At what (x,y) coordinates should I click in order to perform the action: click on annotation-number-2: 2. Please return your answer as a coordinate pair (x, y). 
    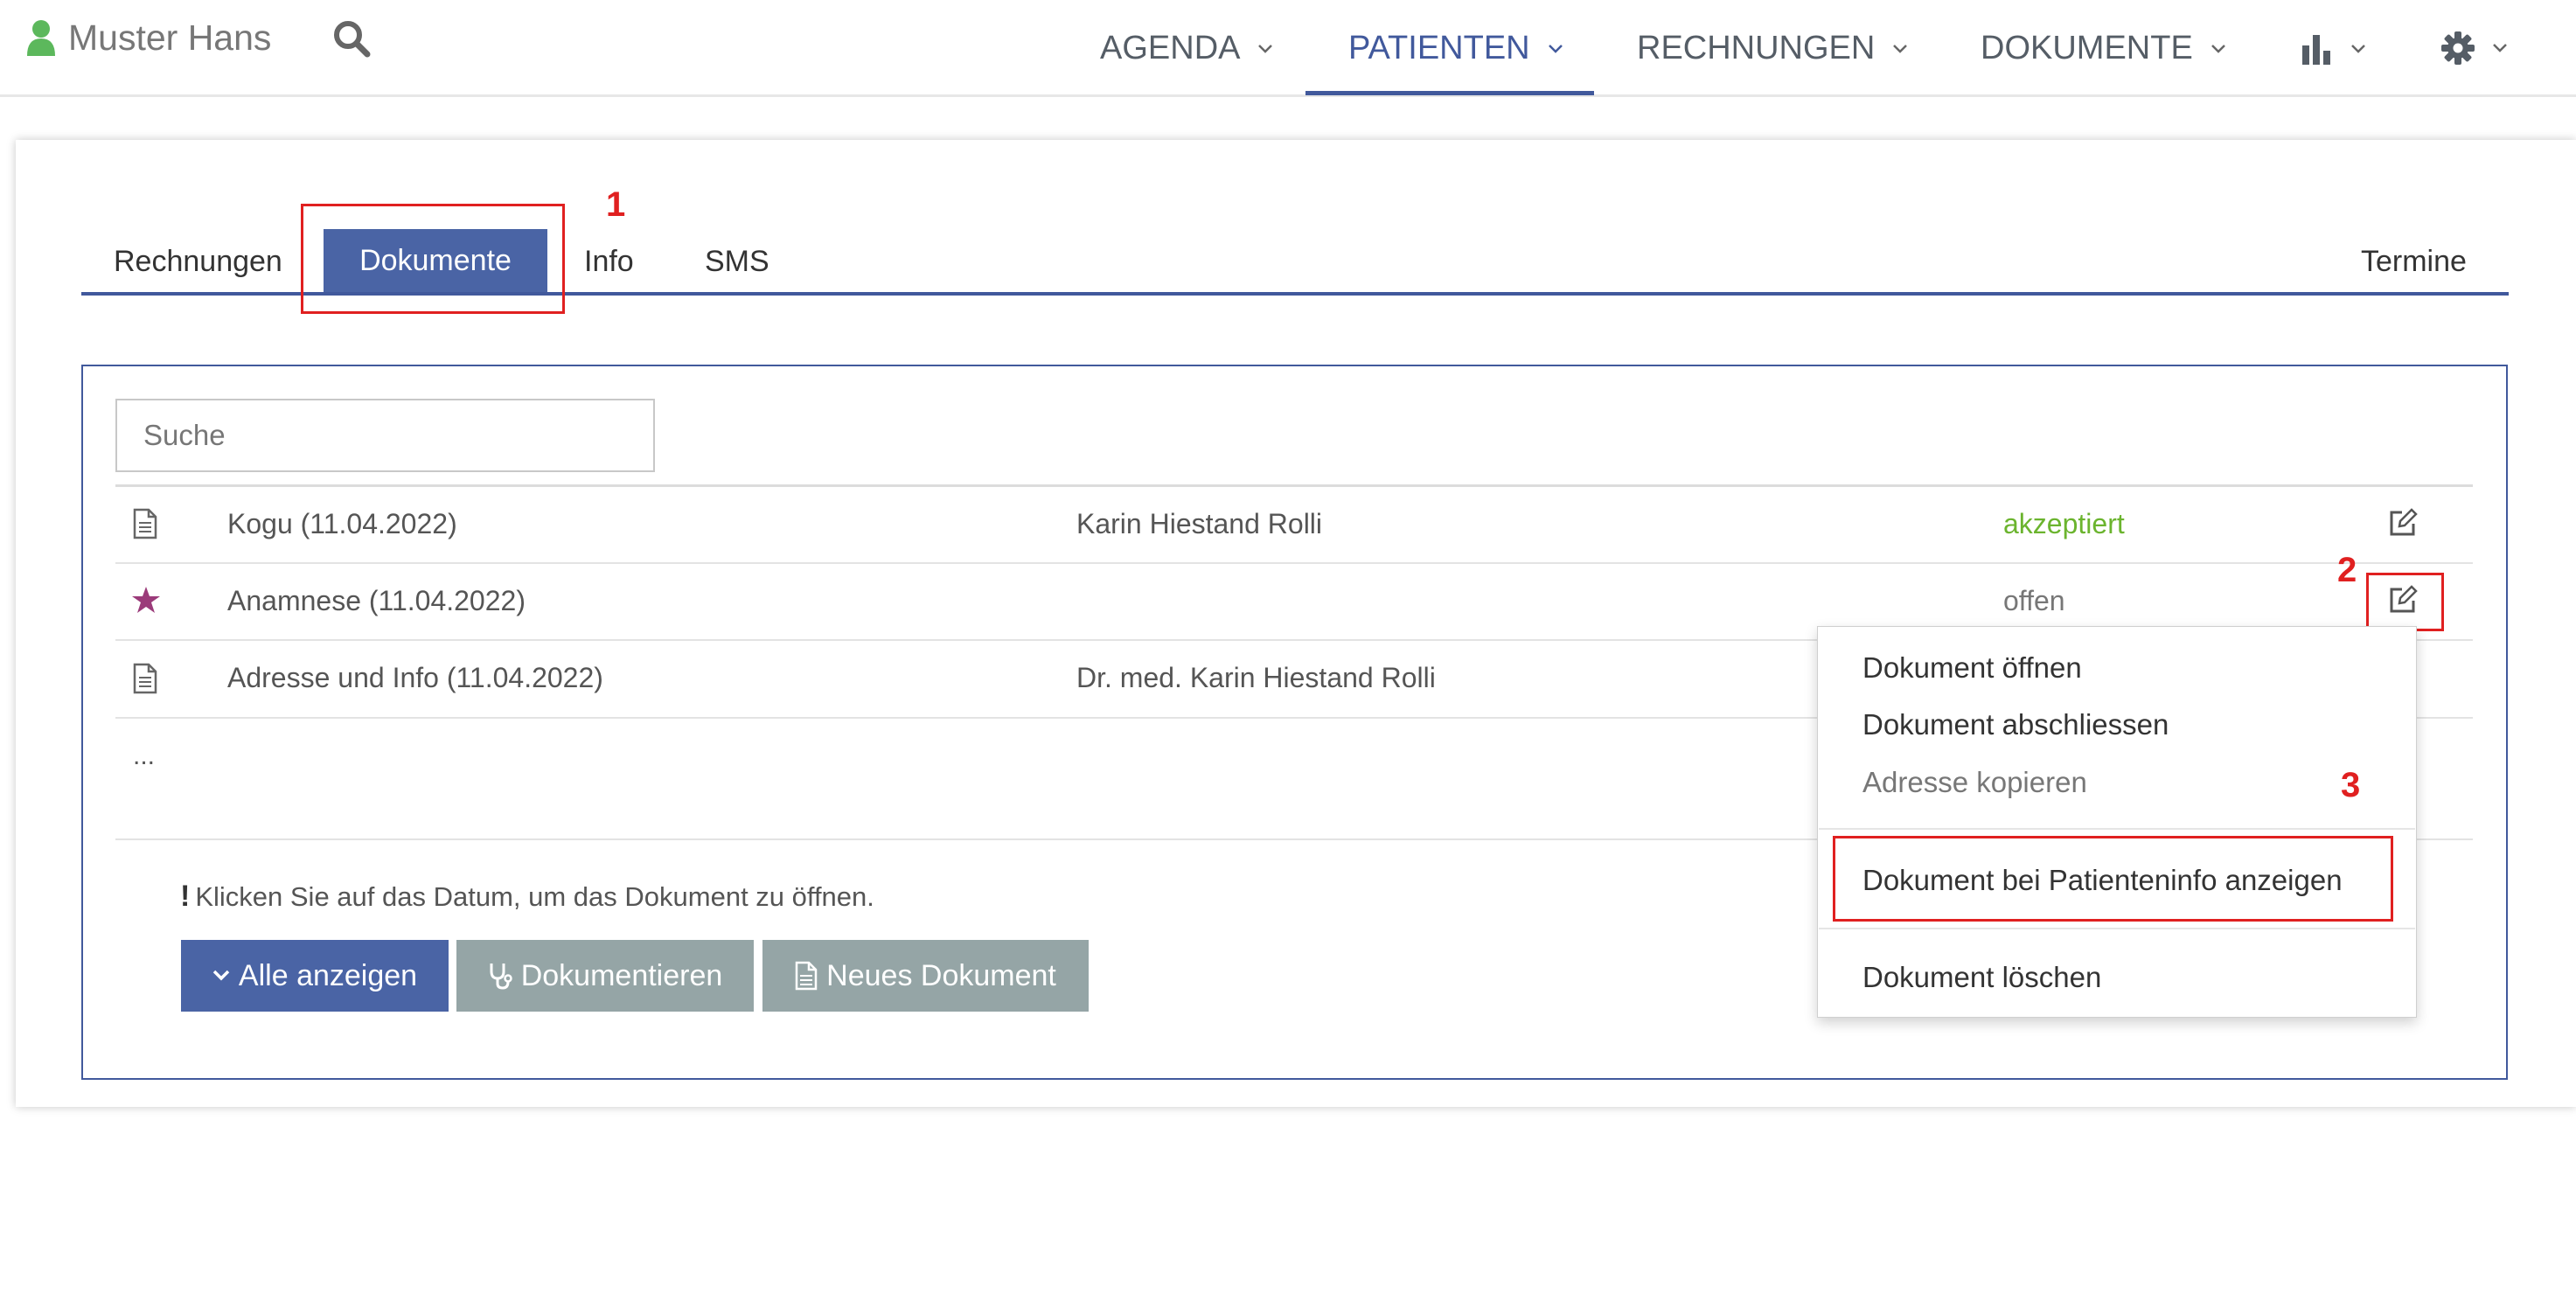
    Looking at the image, I should click on (2347, 570).